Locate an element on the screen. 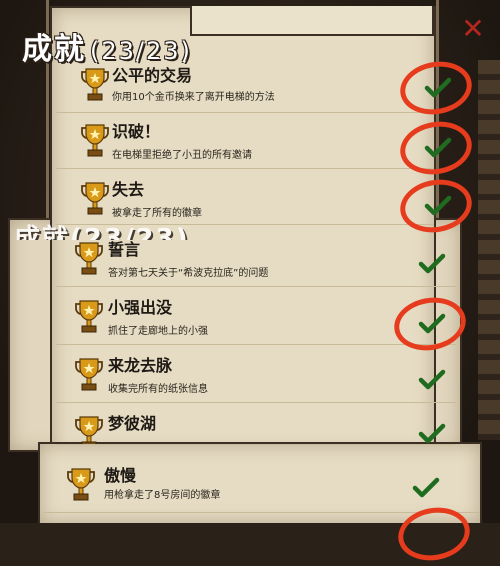  achievement-title: 梦彼湖 is located at coordinates (132, 423).